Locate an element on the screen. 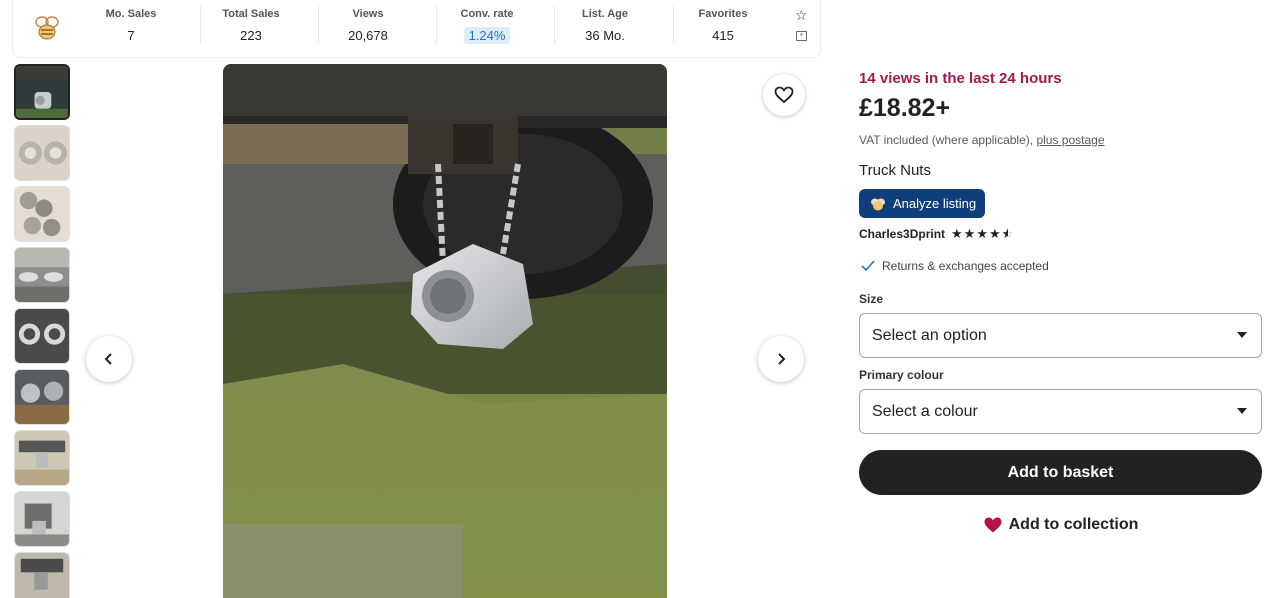 The width and height of the screenshot is (1280, 598). colour-select: Select a colour is located at coordinates (1060, 411).